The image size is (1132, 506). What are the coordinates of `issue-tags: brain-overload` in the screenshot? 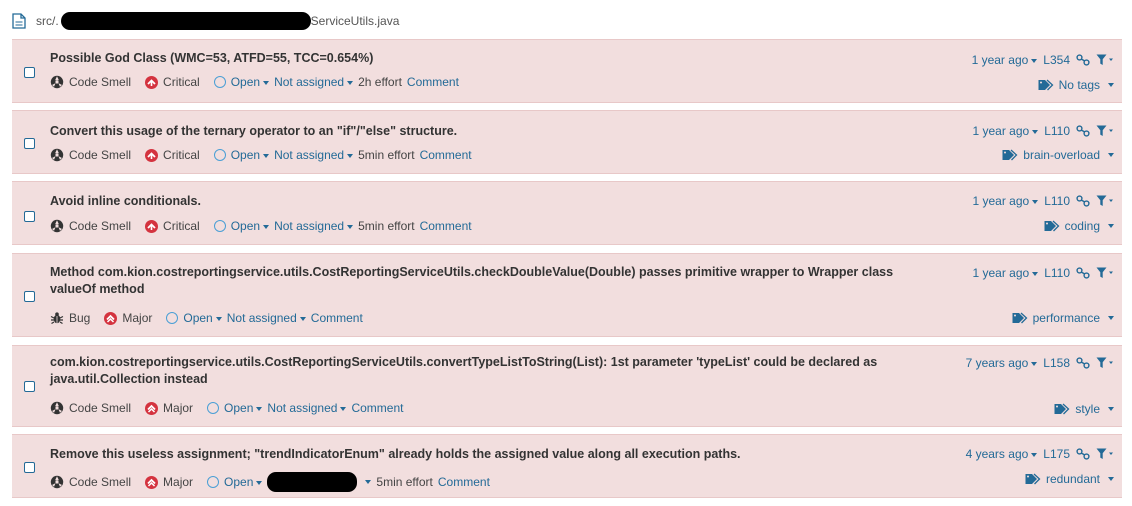 It's located at (1058, 155).